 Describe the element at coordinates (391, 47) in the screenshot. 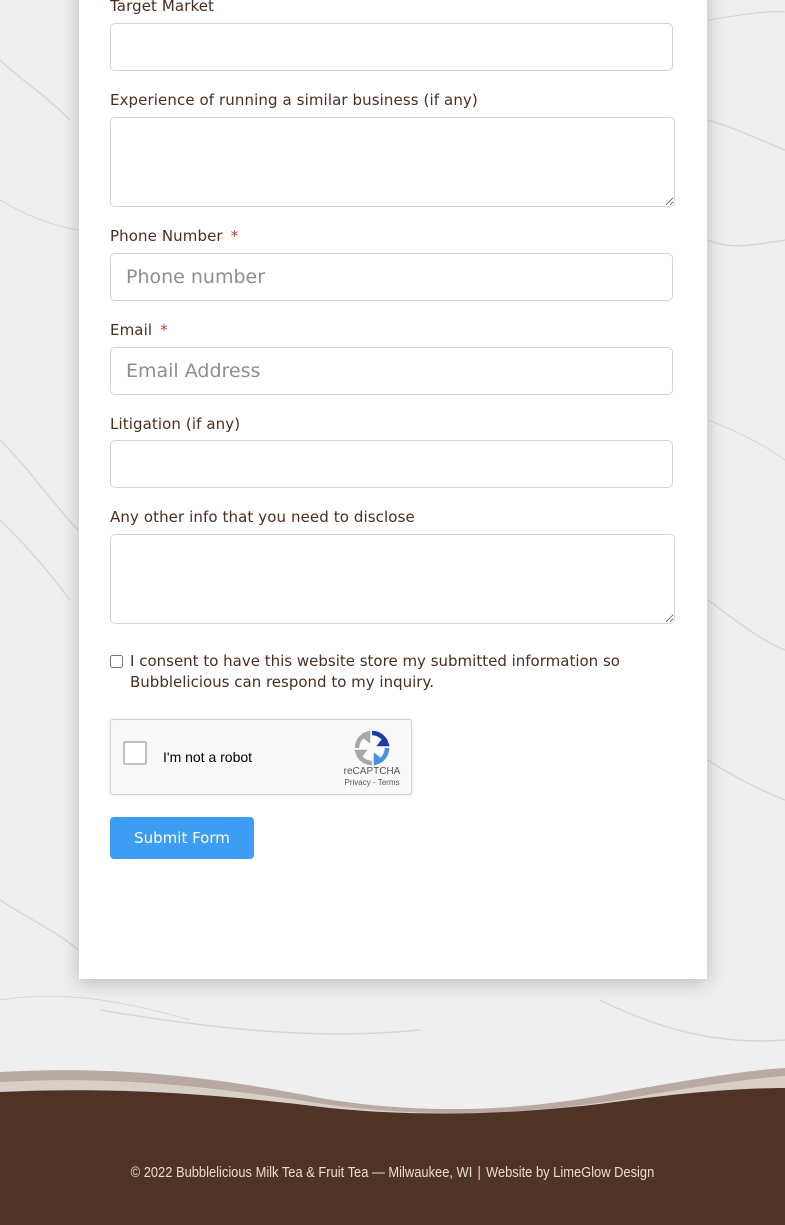

I see `target-market-input` at that location.